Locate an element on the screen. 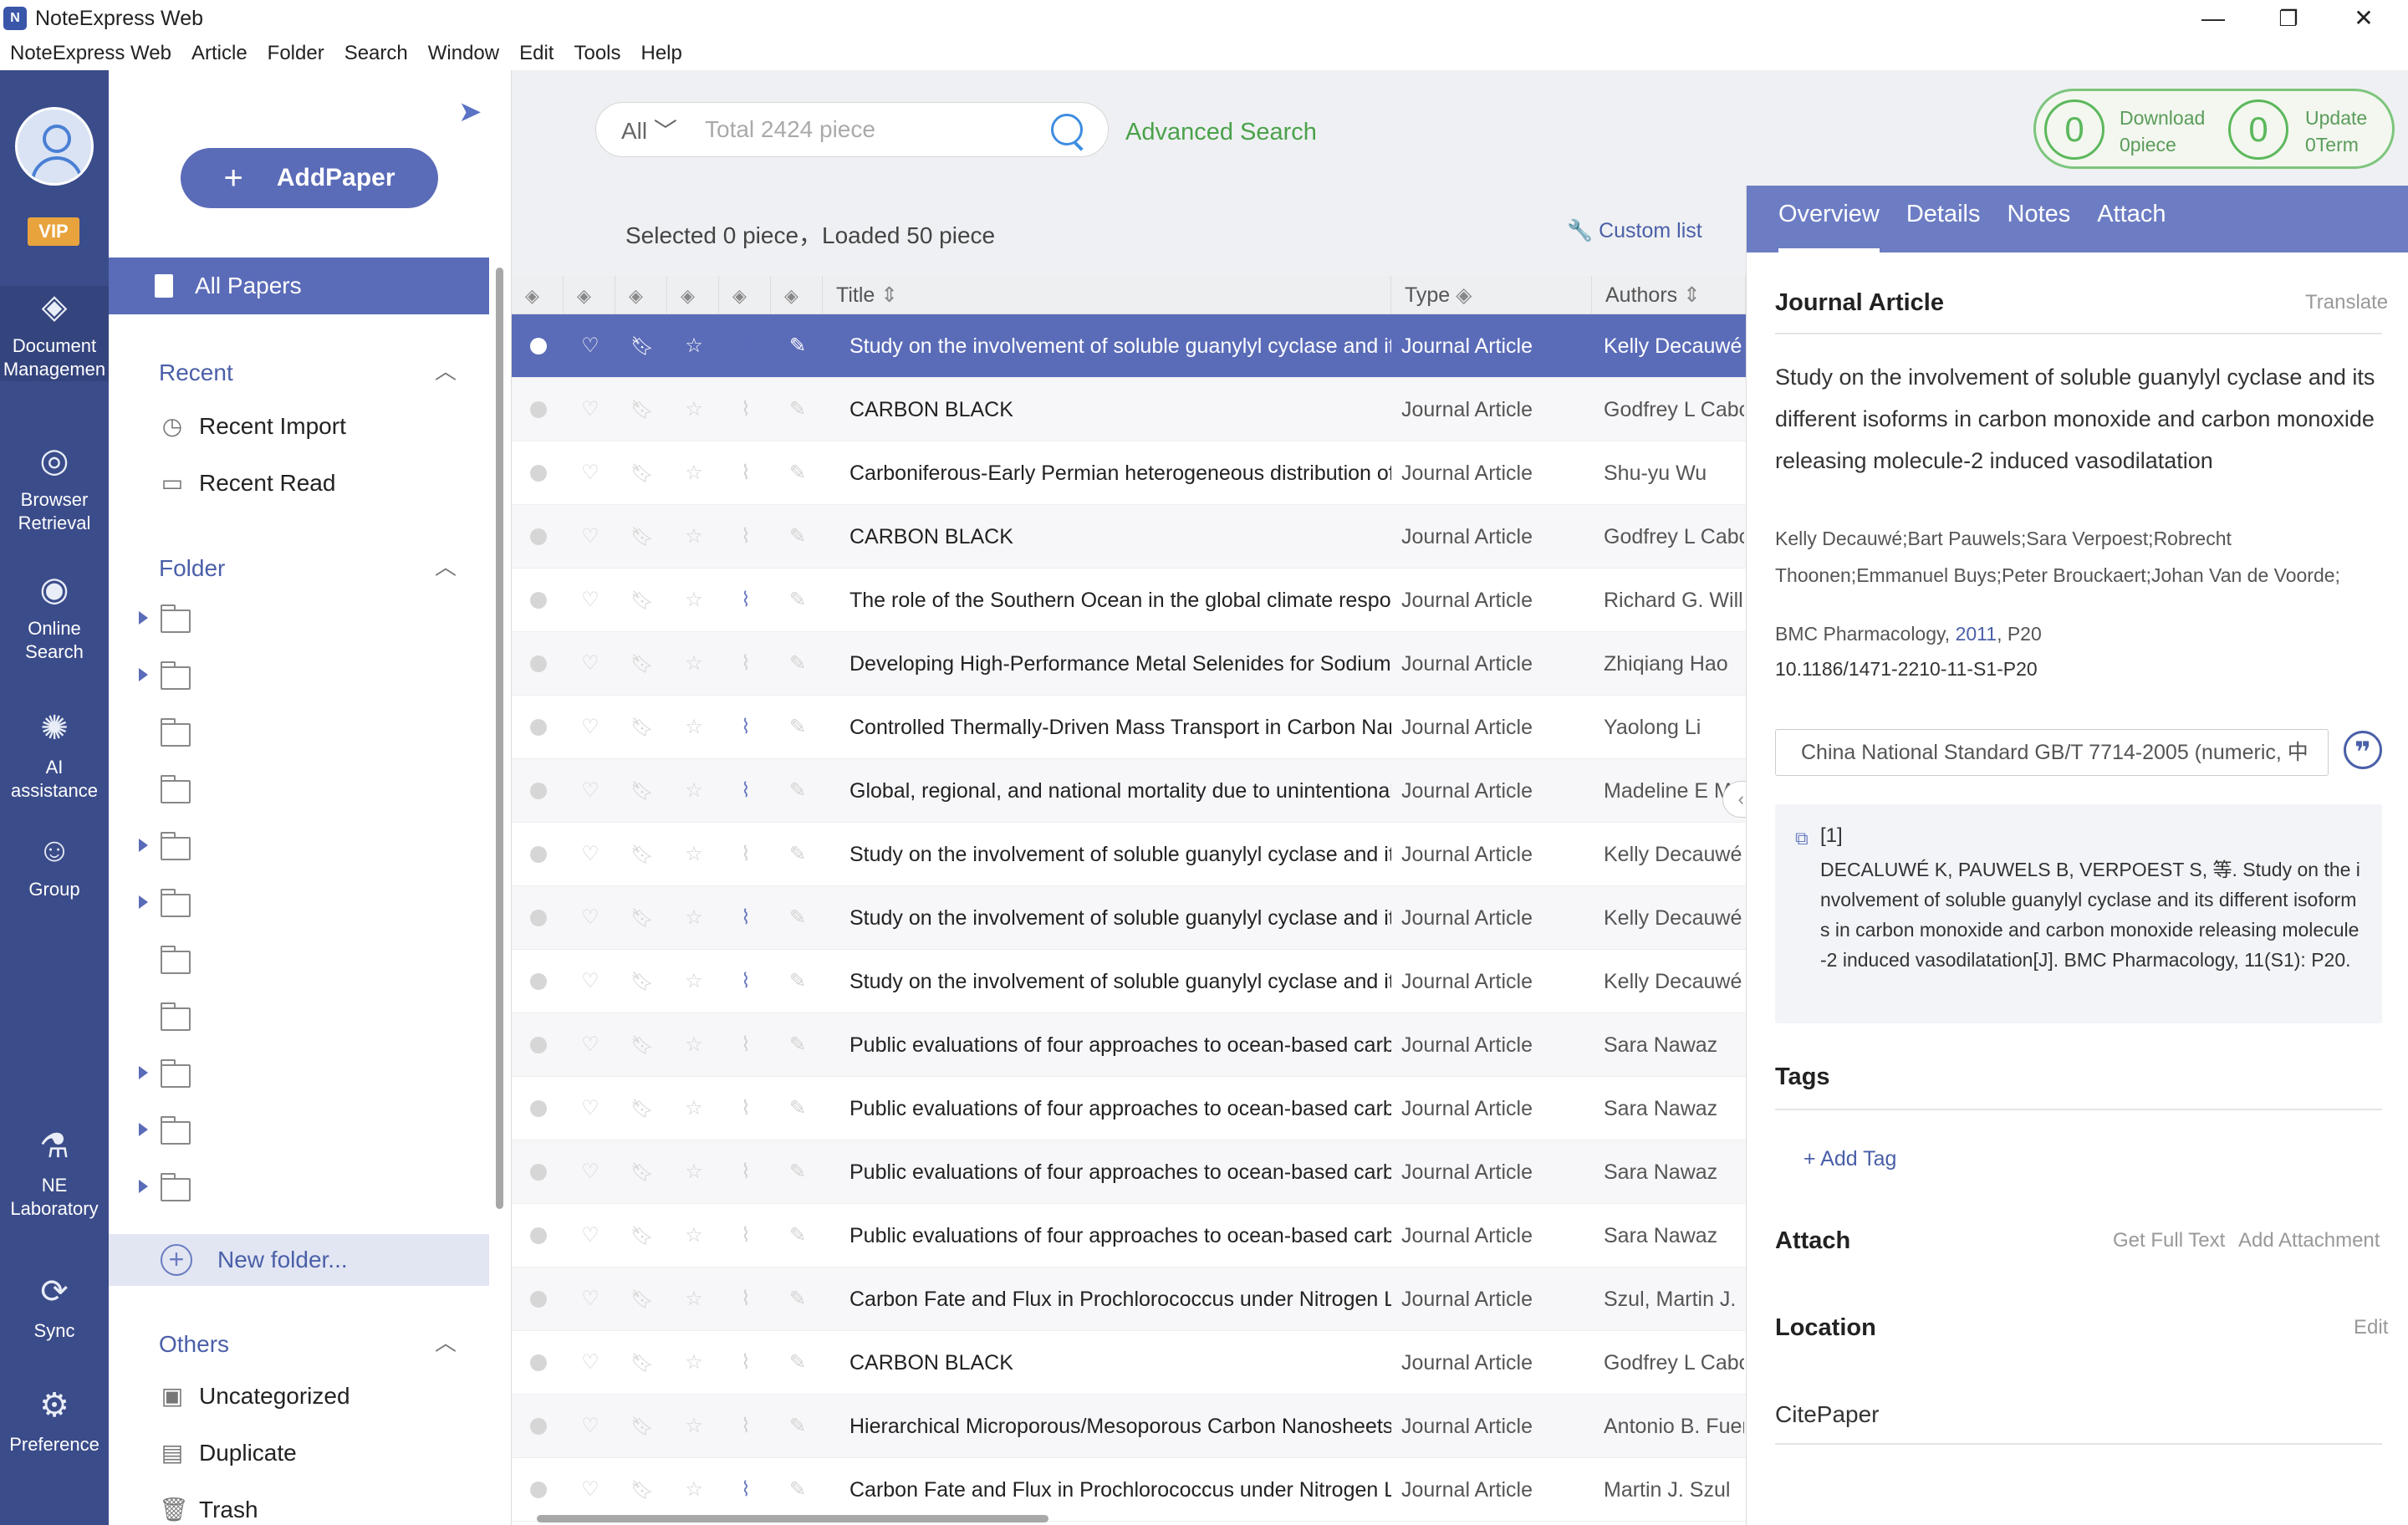 The width and height of the screenshot is (2408, 1525). tab-notes: Notes is located at coordinates (2040, 219).